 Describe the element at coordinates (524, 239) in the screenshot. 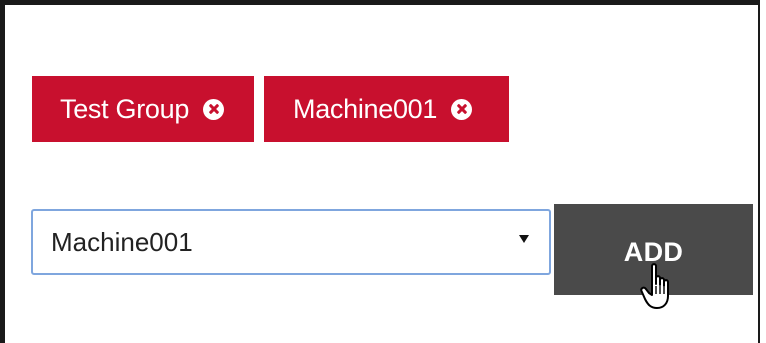

I see `caret-down-icon` at that location.